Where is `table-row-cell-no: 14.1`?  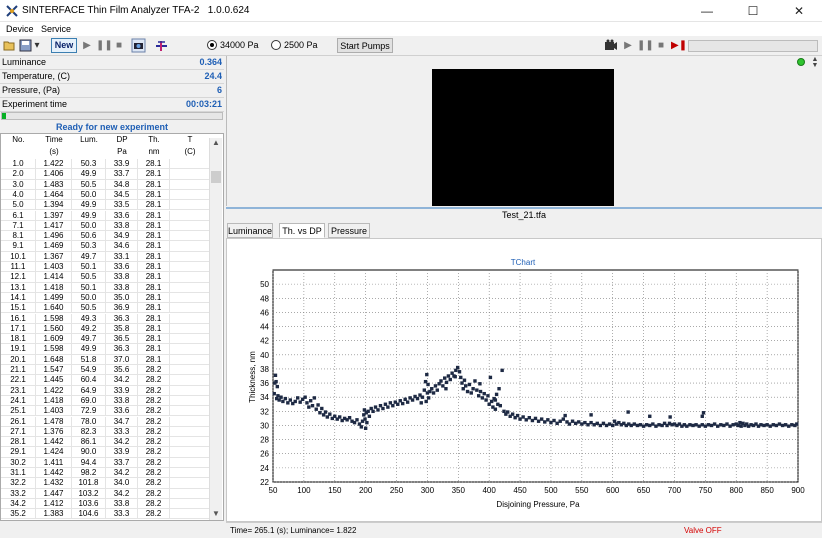 table-row-cell-no: 14.1 is located at coordinates (18, 298).